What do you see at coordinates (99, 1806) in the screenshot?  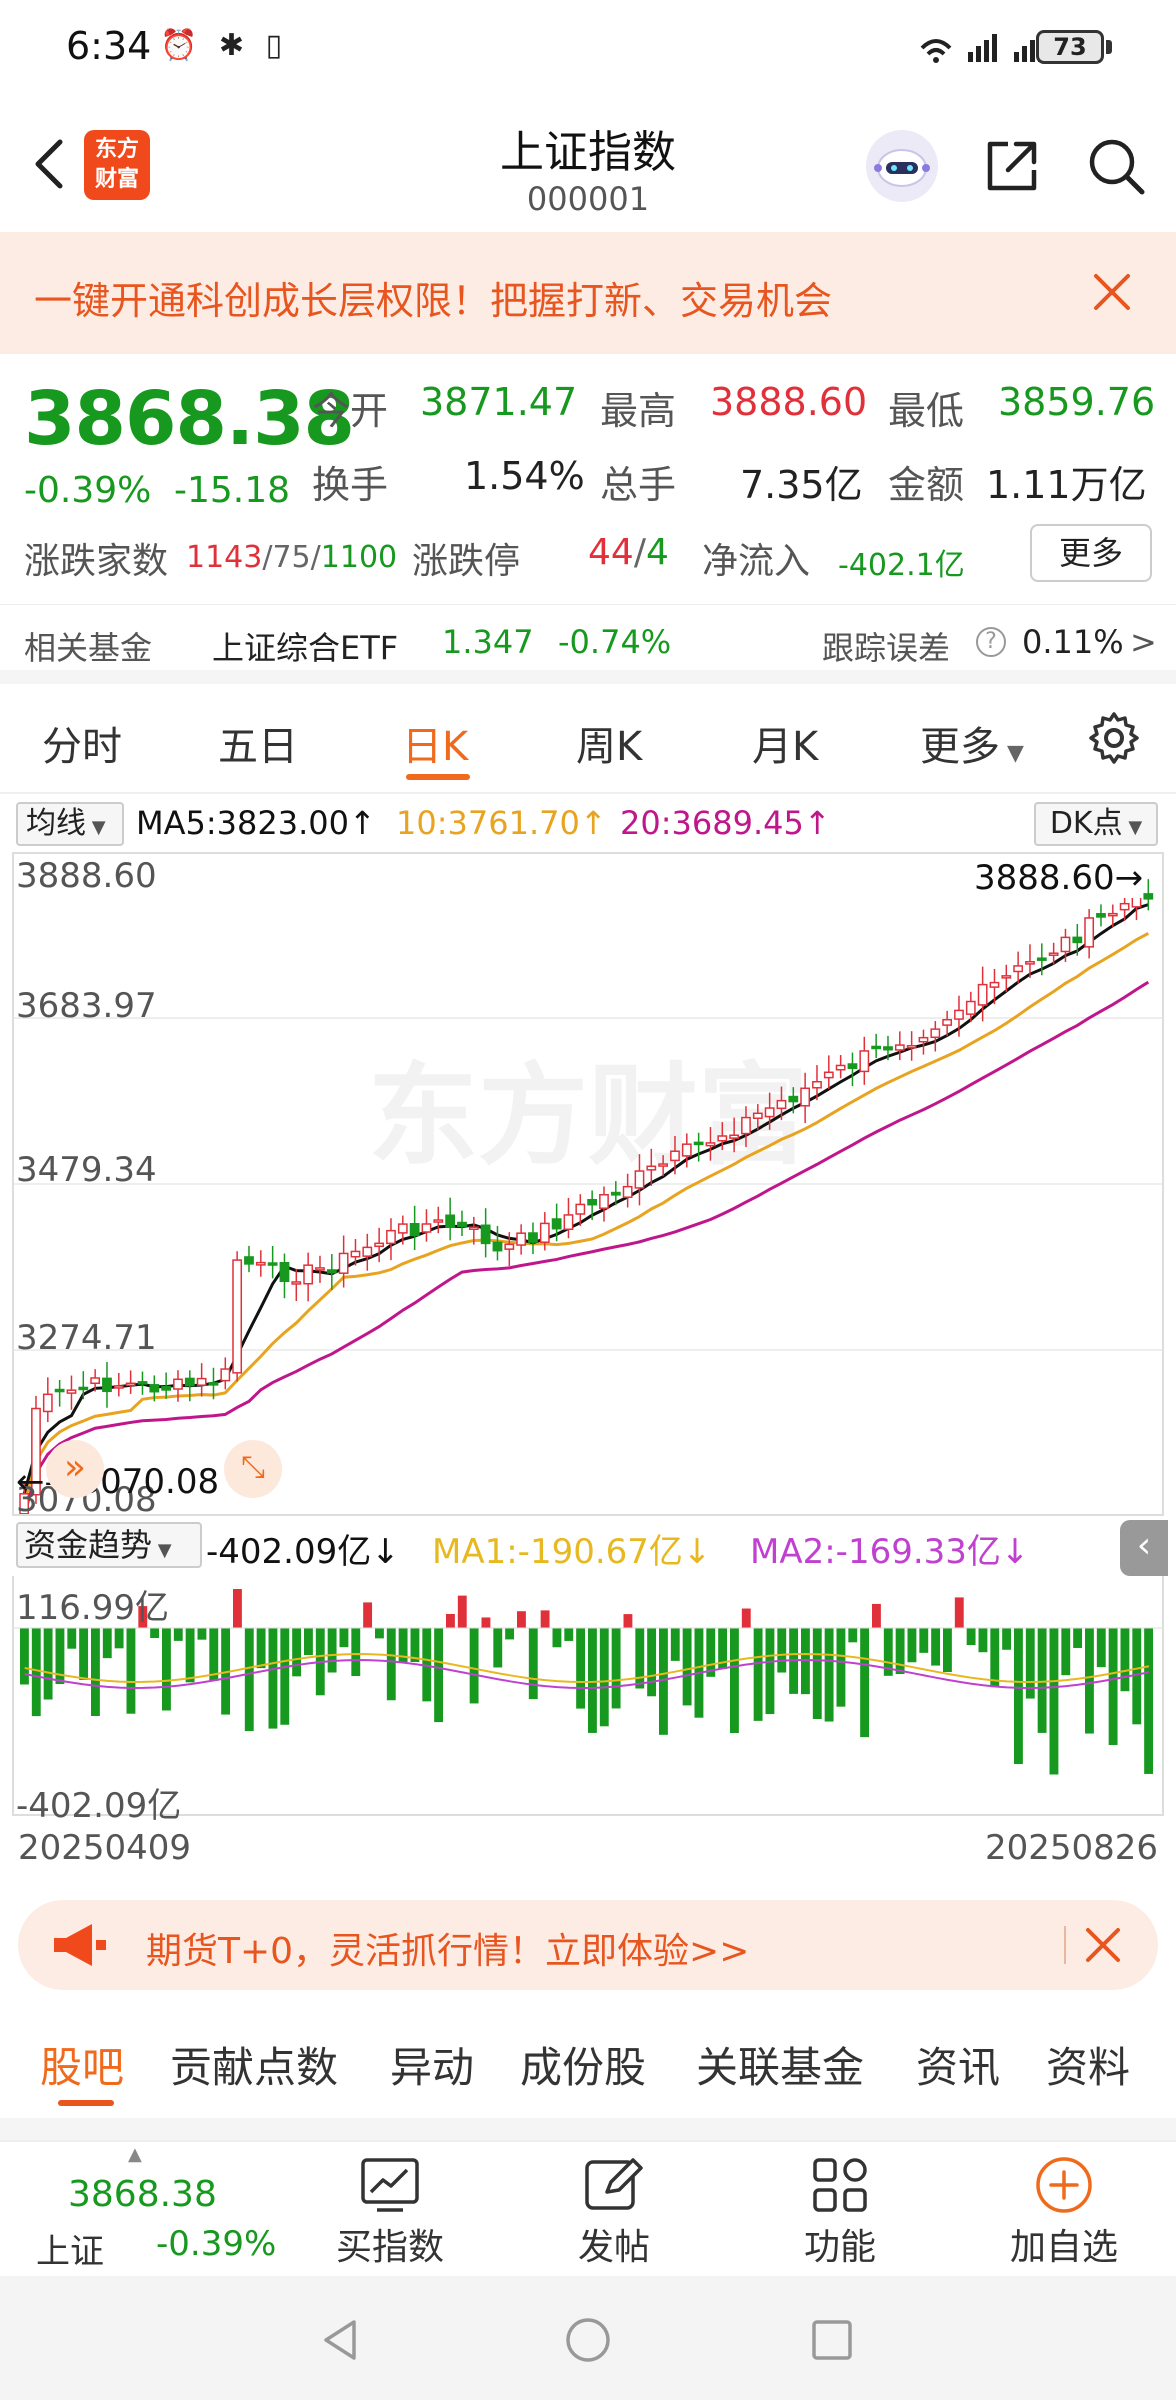 I see `flow-bottom-label: -402.09亿` at bounding box center [99, 1806].